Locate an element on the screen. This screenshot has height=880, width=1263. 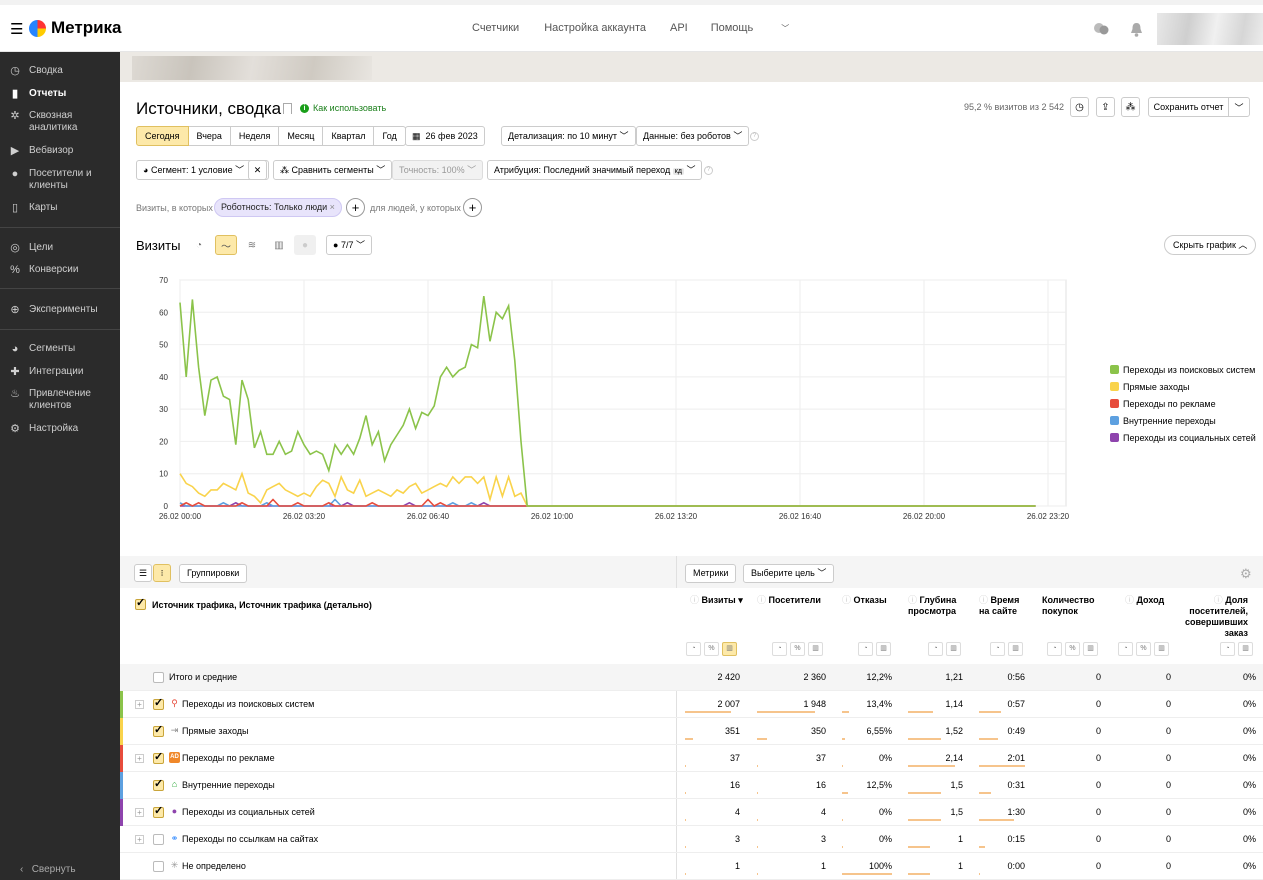
table-row: + ADПереходы по рекламе 37 37 0% 2,14 2:01 0 0 0% is located at coordinates (691, 758).